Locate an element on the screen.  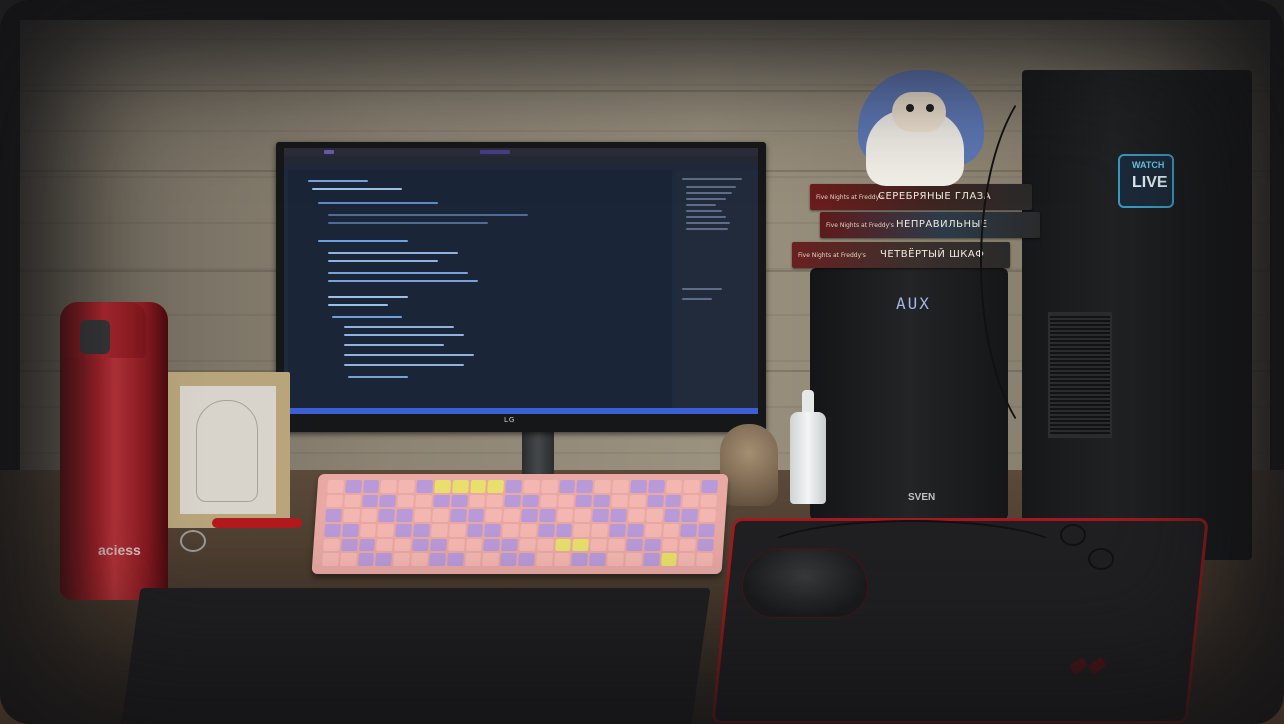
keycaps-grid is located at coordinates (520, 523).